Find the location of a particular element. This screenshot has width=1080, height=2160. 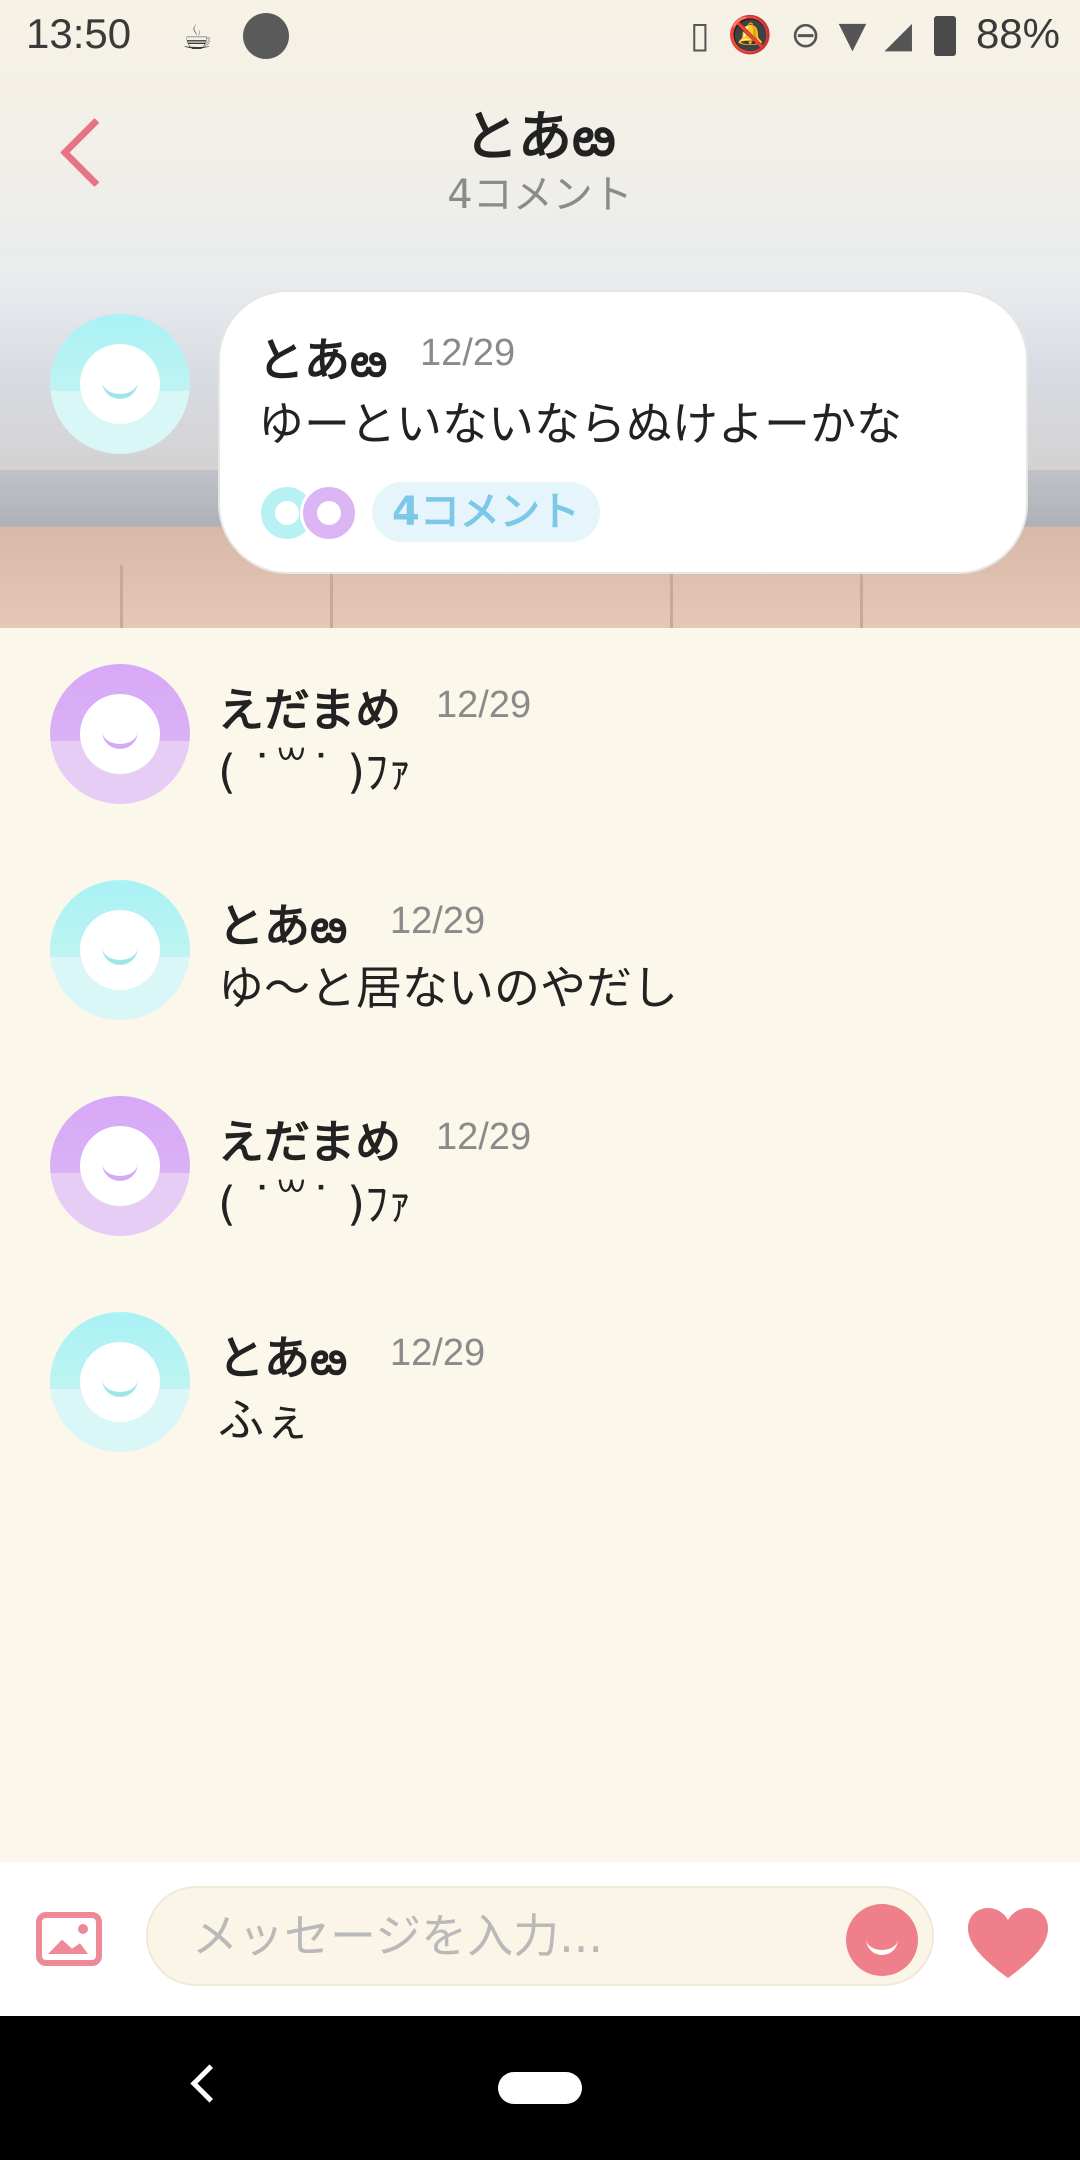

battery-icon is located at coordinates (945, 36).